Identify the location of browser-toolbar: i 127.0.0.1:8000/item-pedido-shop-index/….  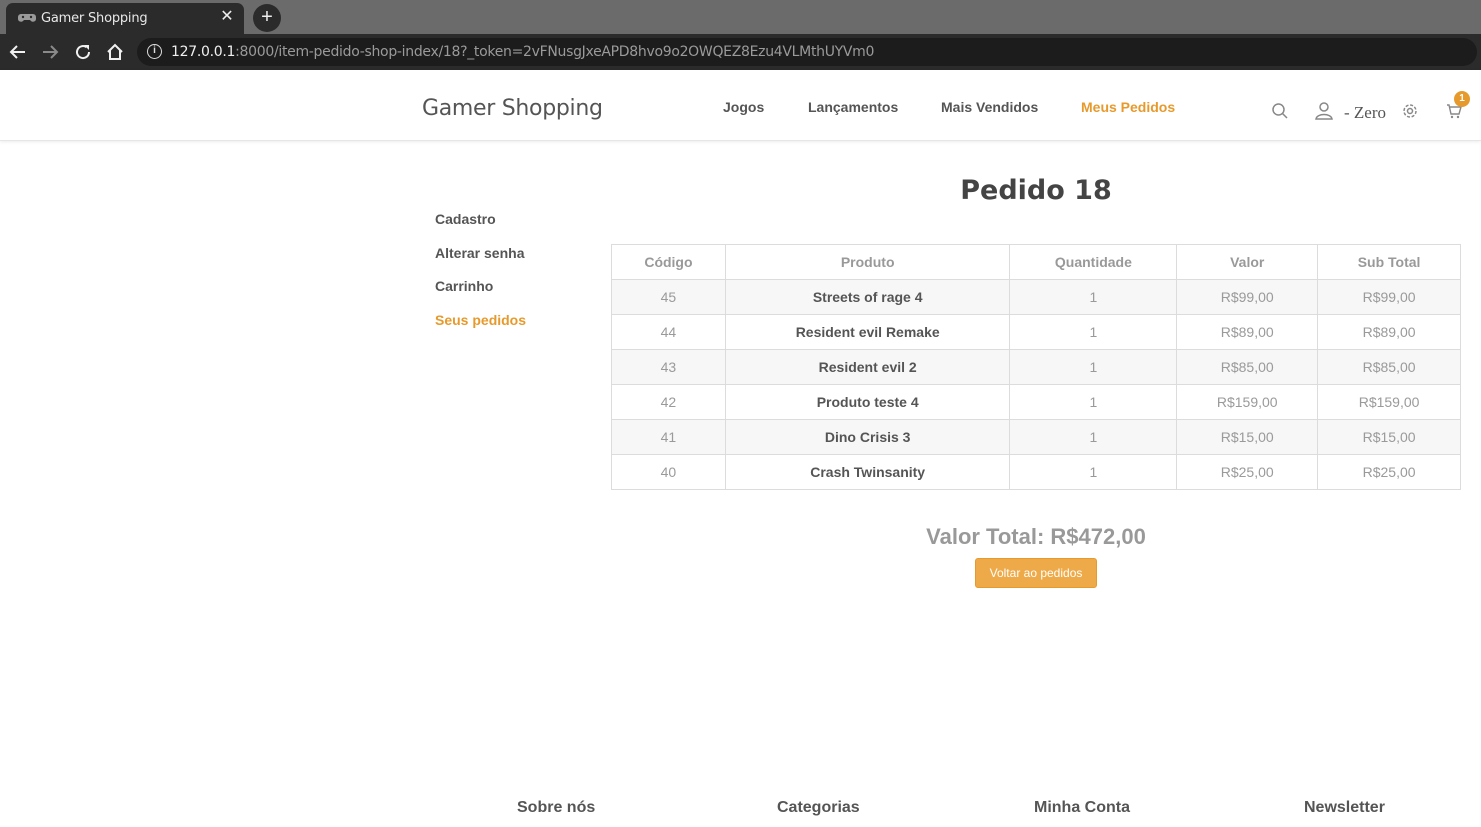
(740, 52).